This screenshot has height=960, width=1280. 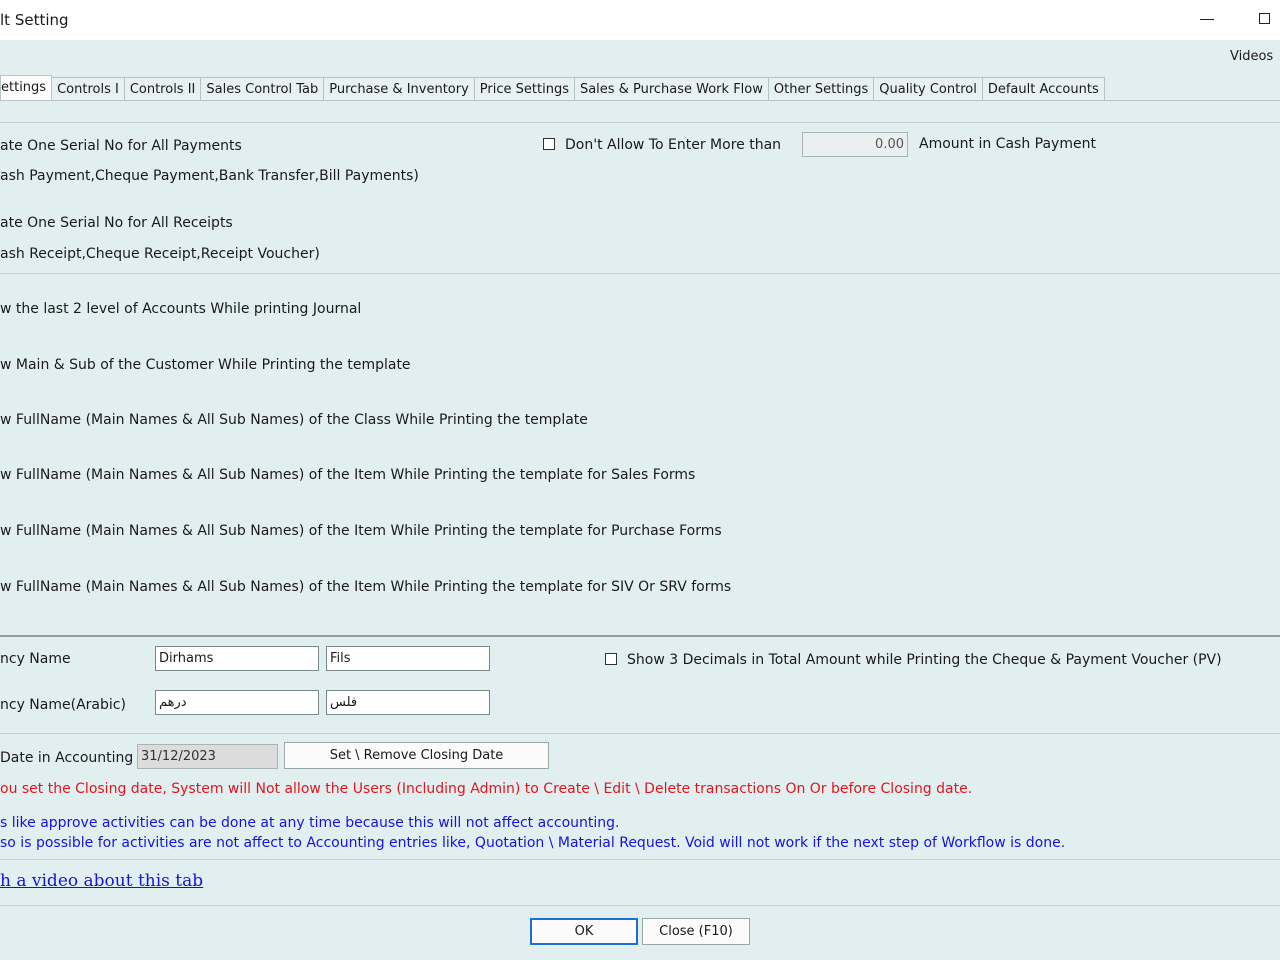 What do you see at coordinates (671, 88) in the screenshot?
I see `tab-sales-purchase-workflow: Sales & Purchase Work Flow` at bounding box center [671, 88].